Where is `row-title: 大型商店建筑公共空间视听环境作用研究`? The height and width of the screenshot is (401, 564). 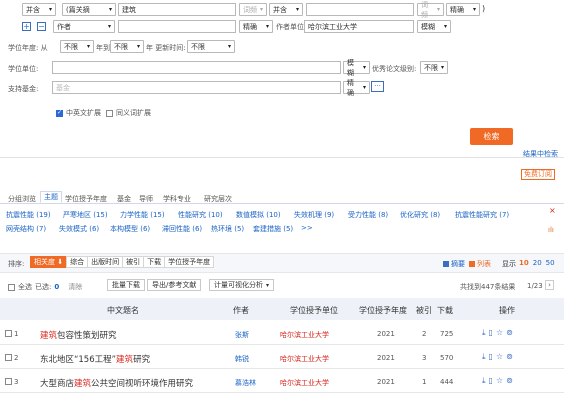 row-title: 大型商店建筑公共空间视听环境作用研究 is located at coordinates (116, 383).